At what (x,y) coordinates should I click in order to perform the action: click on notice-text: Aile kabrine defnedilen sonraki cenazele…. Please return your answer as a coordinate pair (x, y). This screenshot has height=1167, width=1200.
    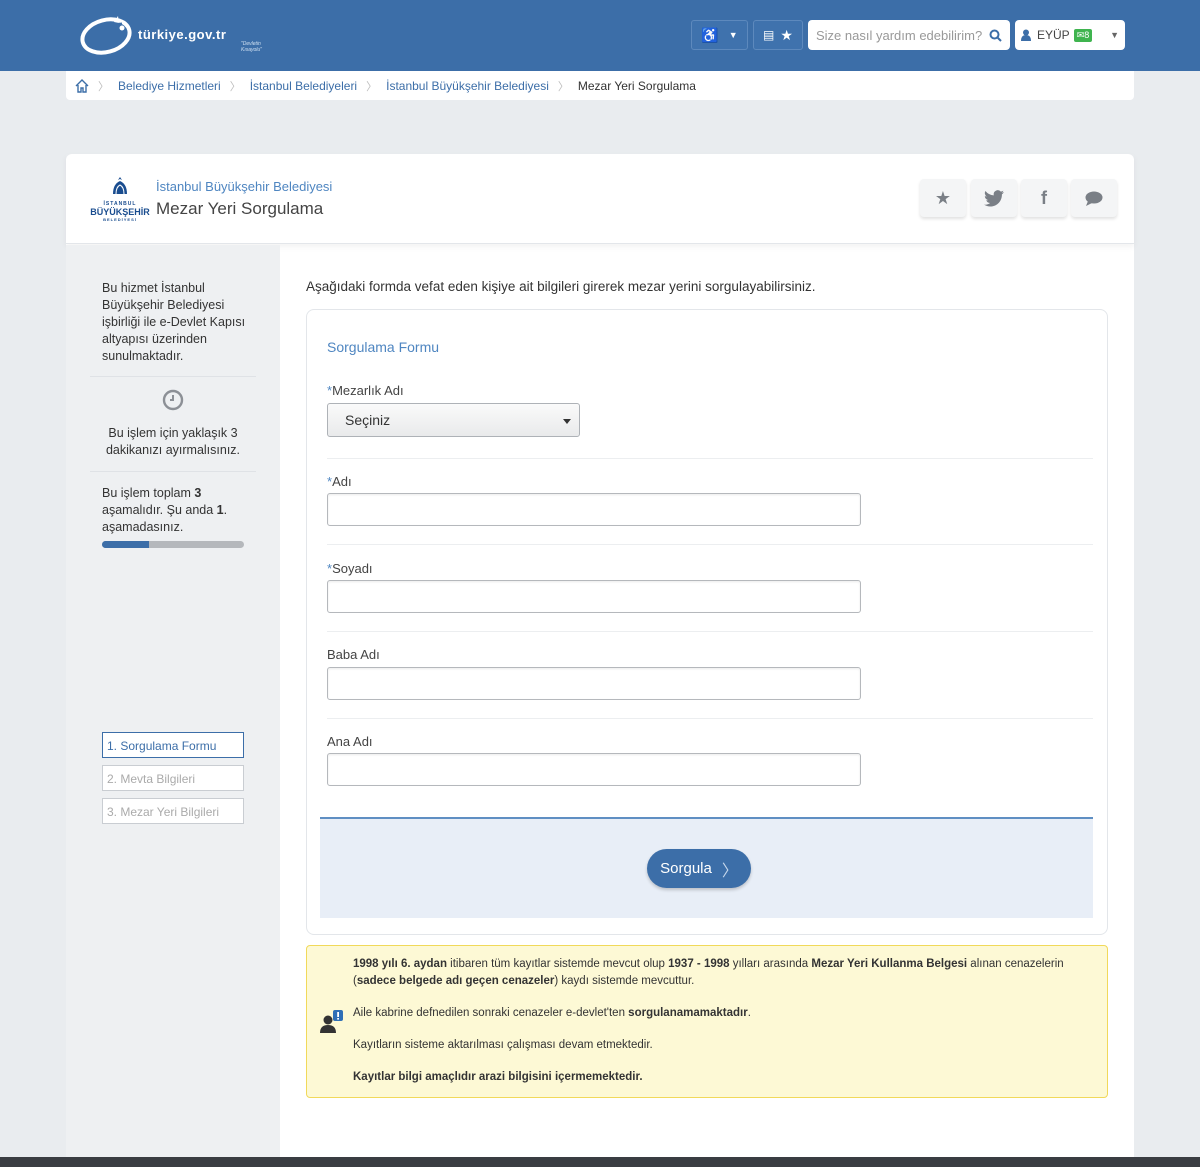
    Looking at the image, I should click on (491, 1013).